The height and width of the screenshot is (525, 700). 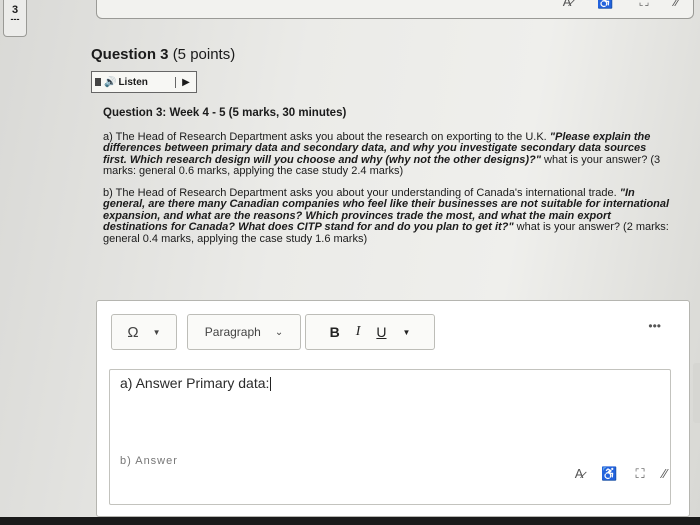 I want to click on text-format-group: B I U ▼, so click(x=370, y=332).